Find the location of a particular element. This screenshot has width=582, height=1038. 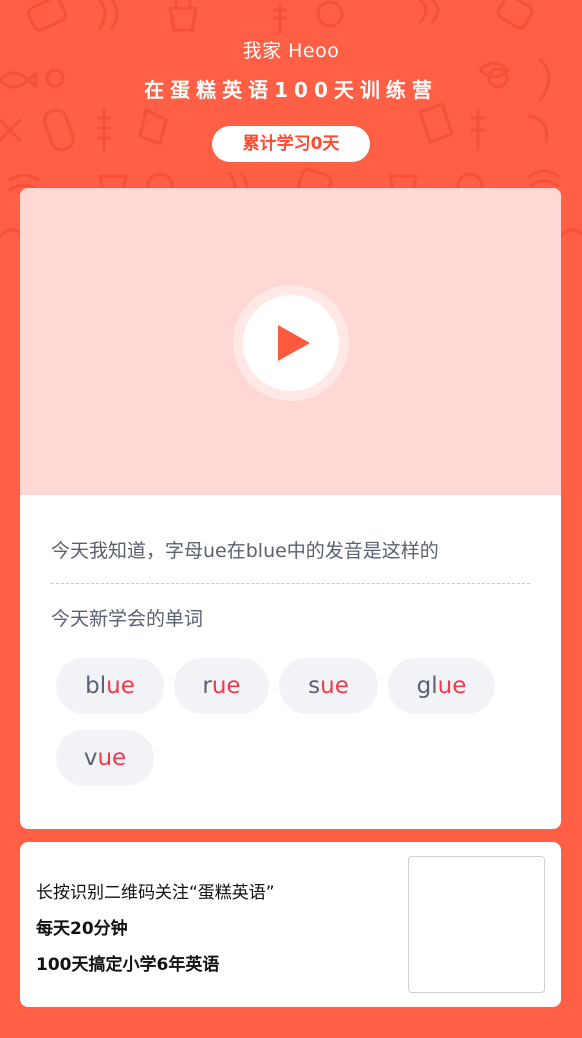

goal-text: 100天搞定小学6年英语 is located at coordinates (128, 965).